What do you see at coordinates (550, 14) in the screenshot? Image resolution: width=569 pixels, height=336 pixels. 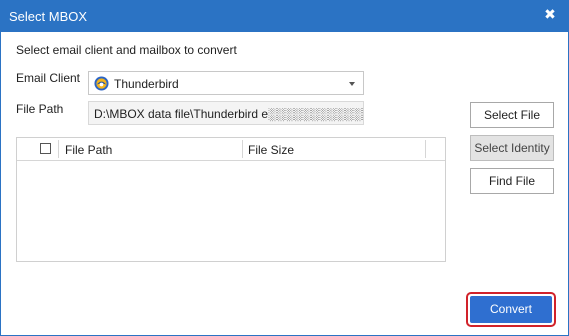 I see `close-icon: ✖` at bounding box center [550, 14].